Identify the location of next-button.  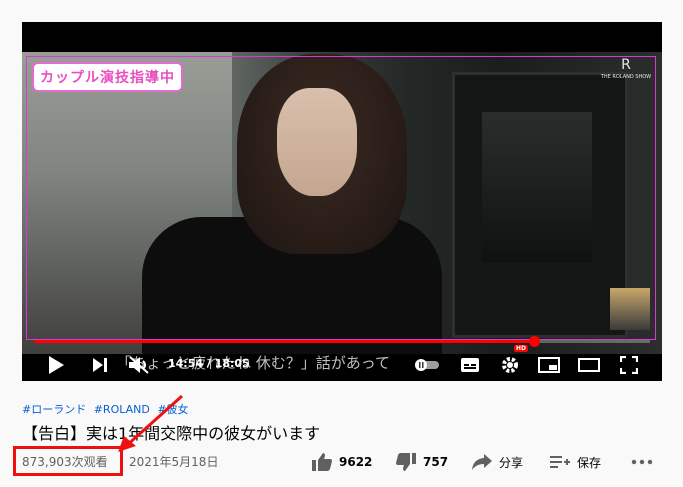
(100, 364).